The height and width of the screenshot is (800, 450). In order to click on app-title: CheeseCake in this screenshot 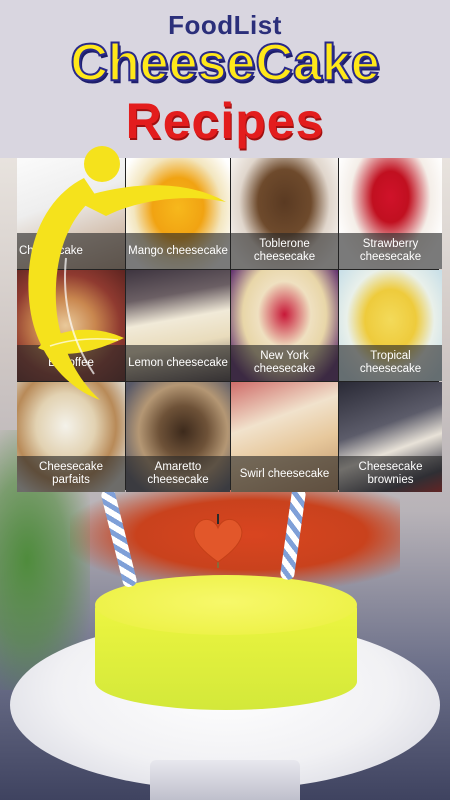, I will do `click(224, 63)`.